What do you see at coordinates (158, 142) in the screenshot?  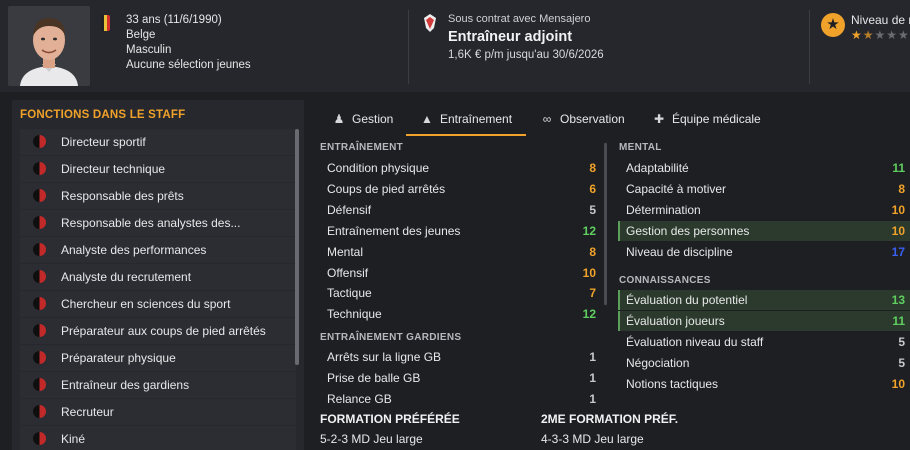 I see `staff-role-item: Directeur sportif` at bounding box center [158, 142].